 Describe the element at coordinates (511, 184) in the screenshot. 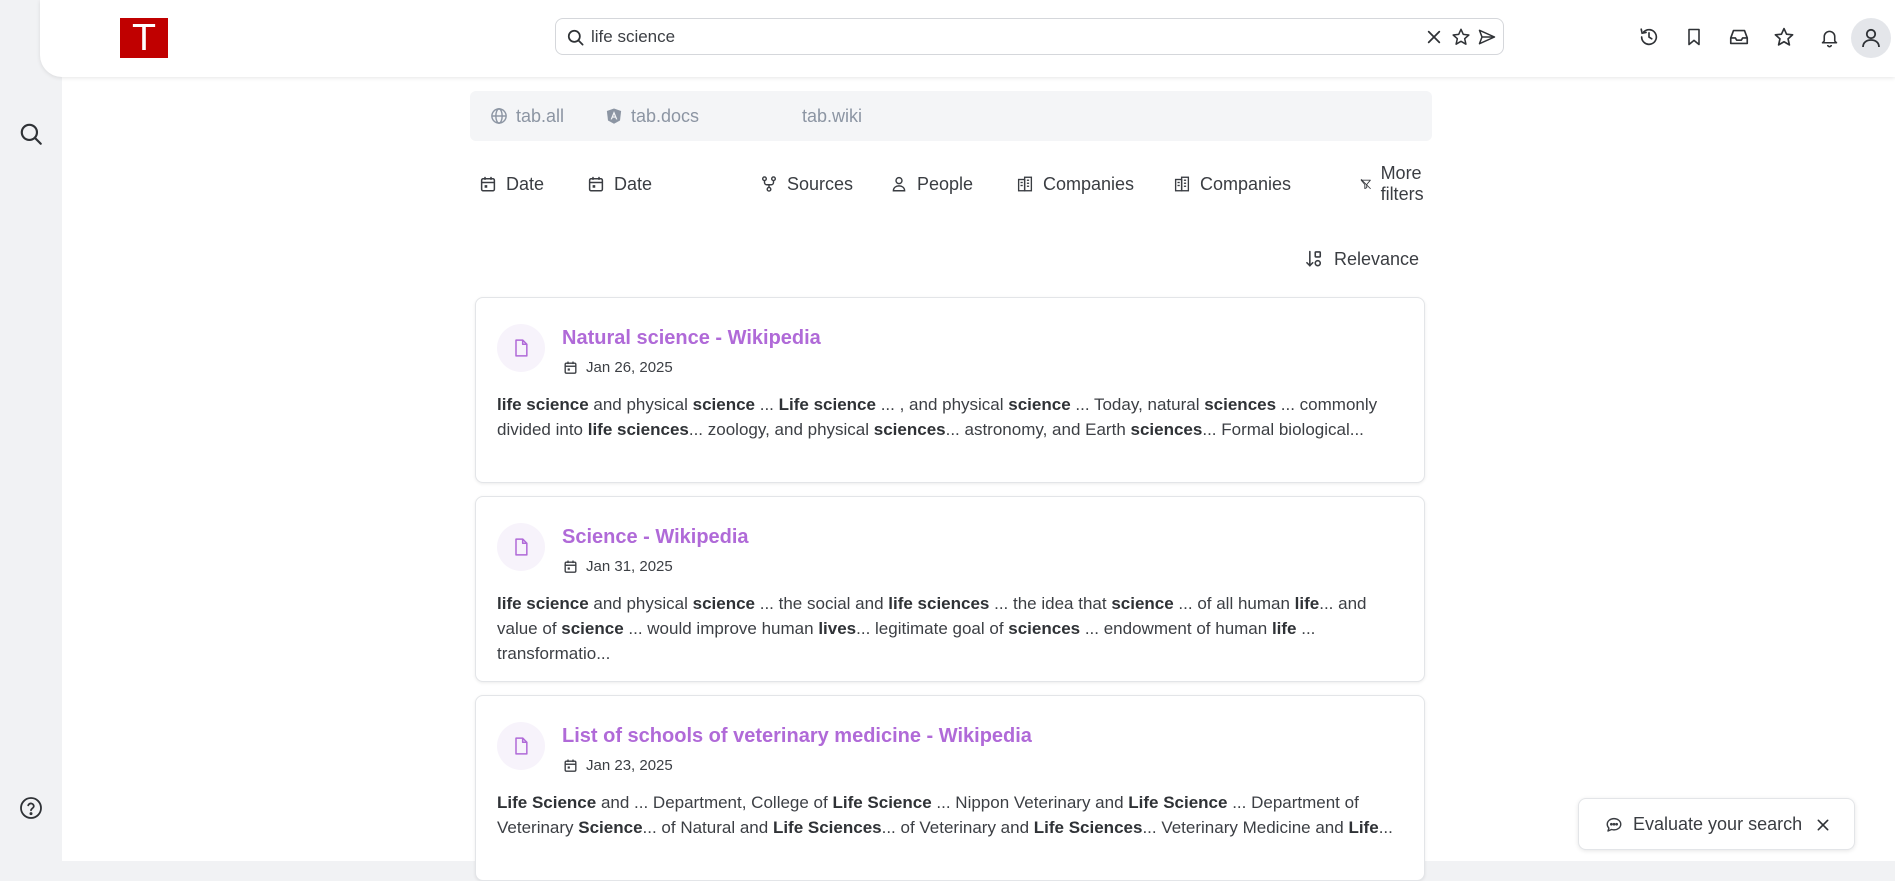

I see `filter-date: Date` at that location.